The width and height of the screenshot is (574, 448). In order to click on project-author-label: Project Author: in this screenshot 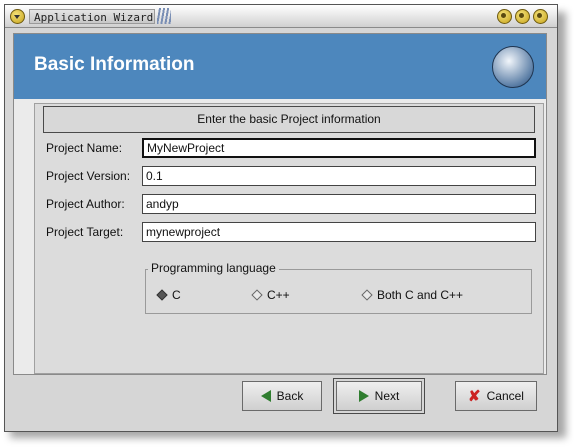, I will do `click(85, 204)`.